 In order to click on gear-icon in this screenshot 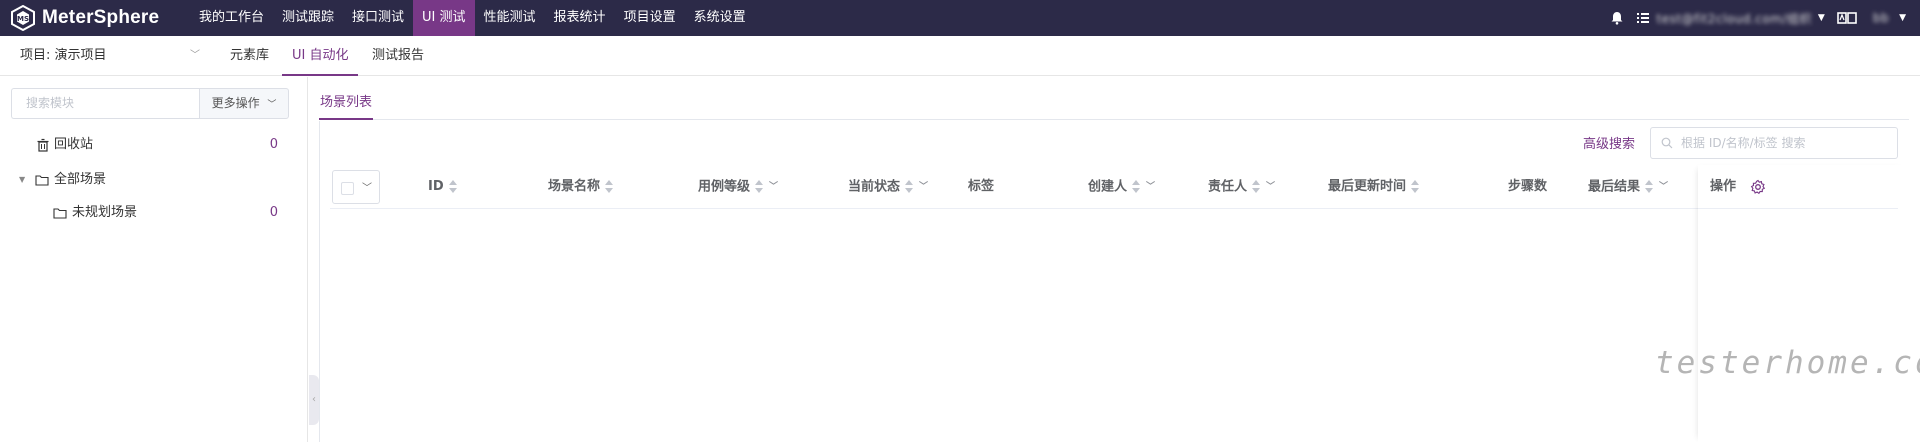, I will do `click(1758, 187)`.